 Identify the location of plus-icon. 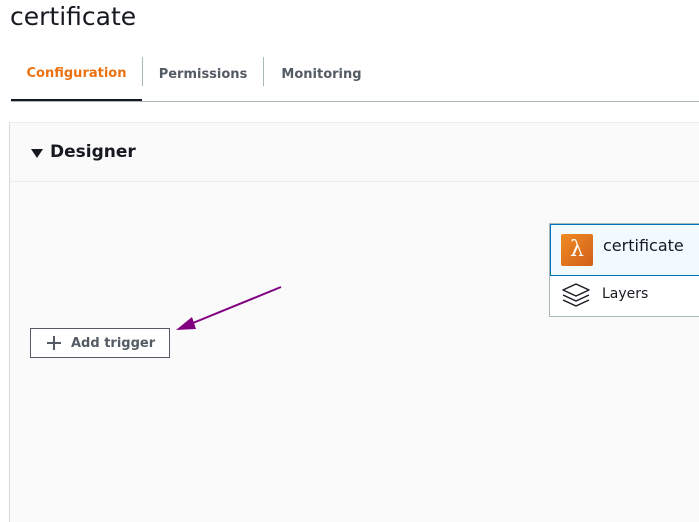
(54, 343).